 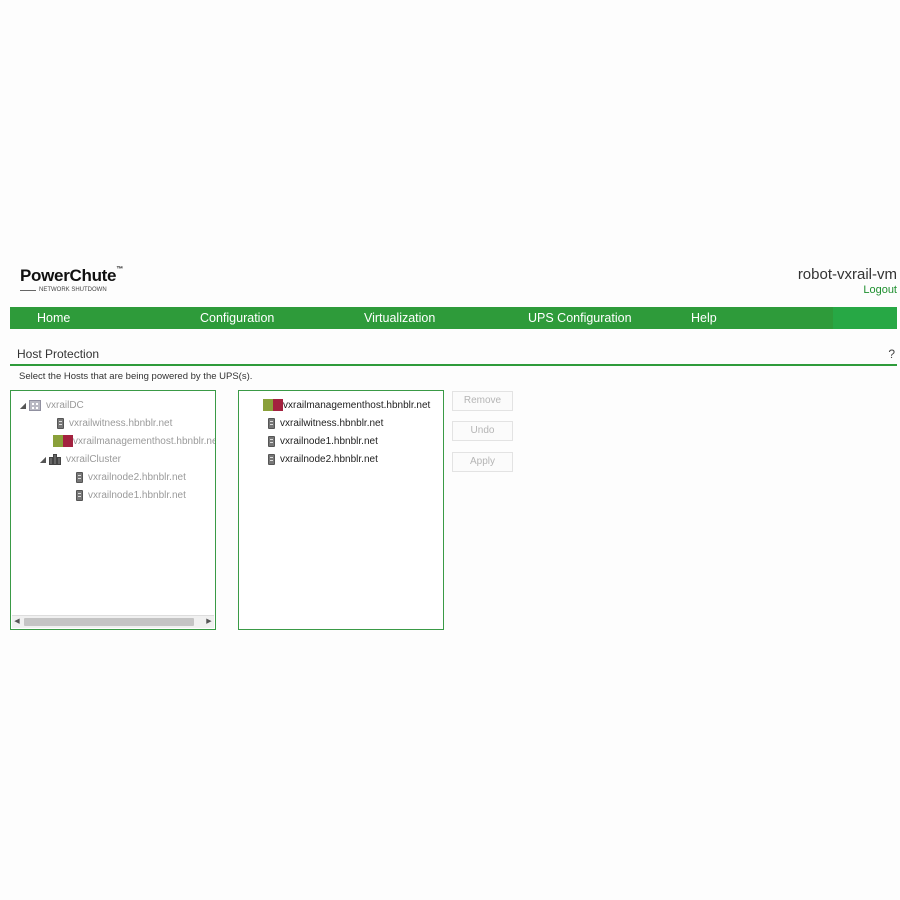 I want to click on list-item-label: vxrailnode2.hbnblr.net, so click(x=329, y=459).